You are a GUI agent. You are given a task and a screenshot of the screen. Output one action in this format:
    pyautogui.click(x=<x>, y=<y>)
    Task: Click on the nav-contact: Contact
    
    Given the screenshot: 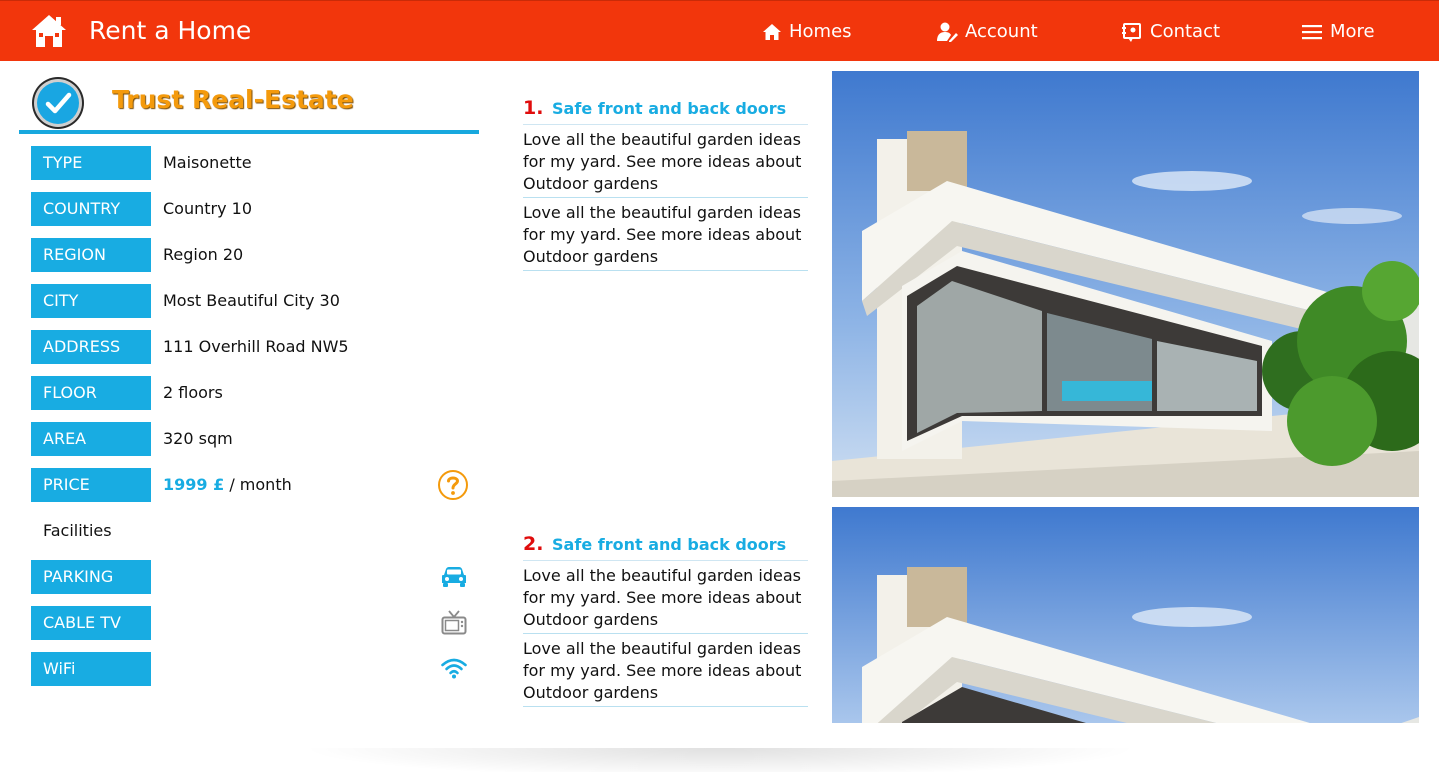 What is the action you would take?
    pyautogui.click(x=1170, y=31)
    